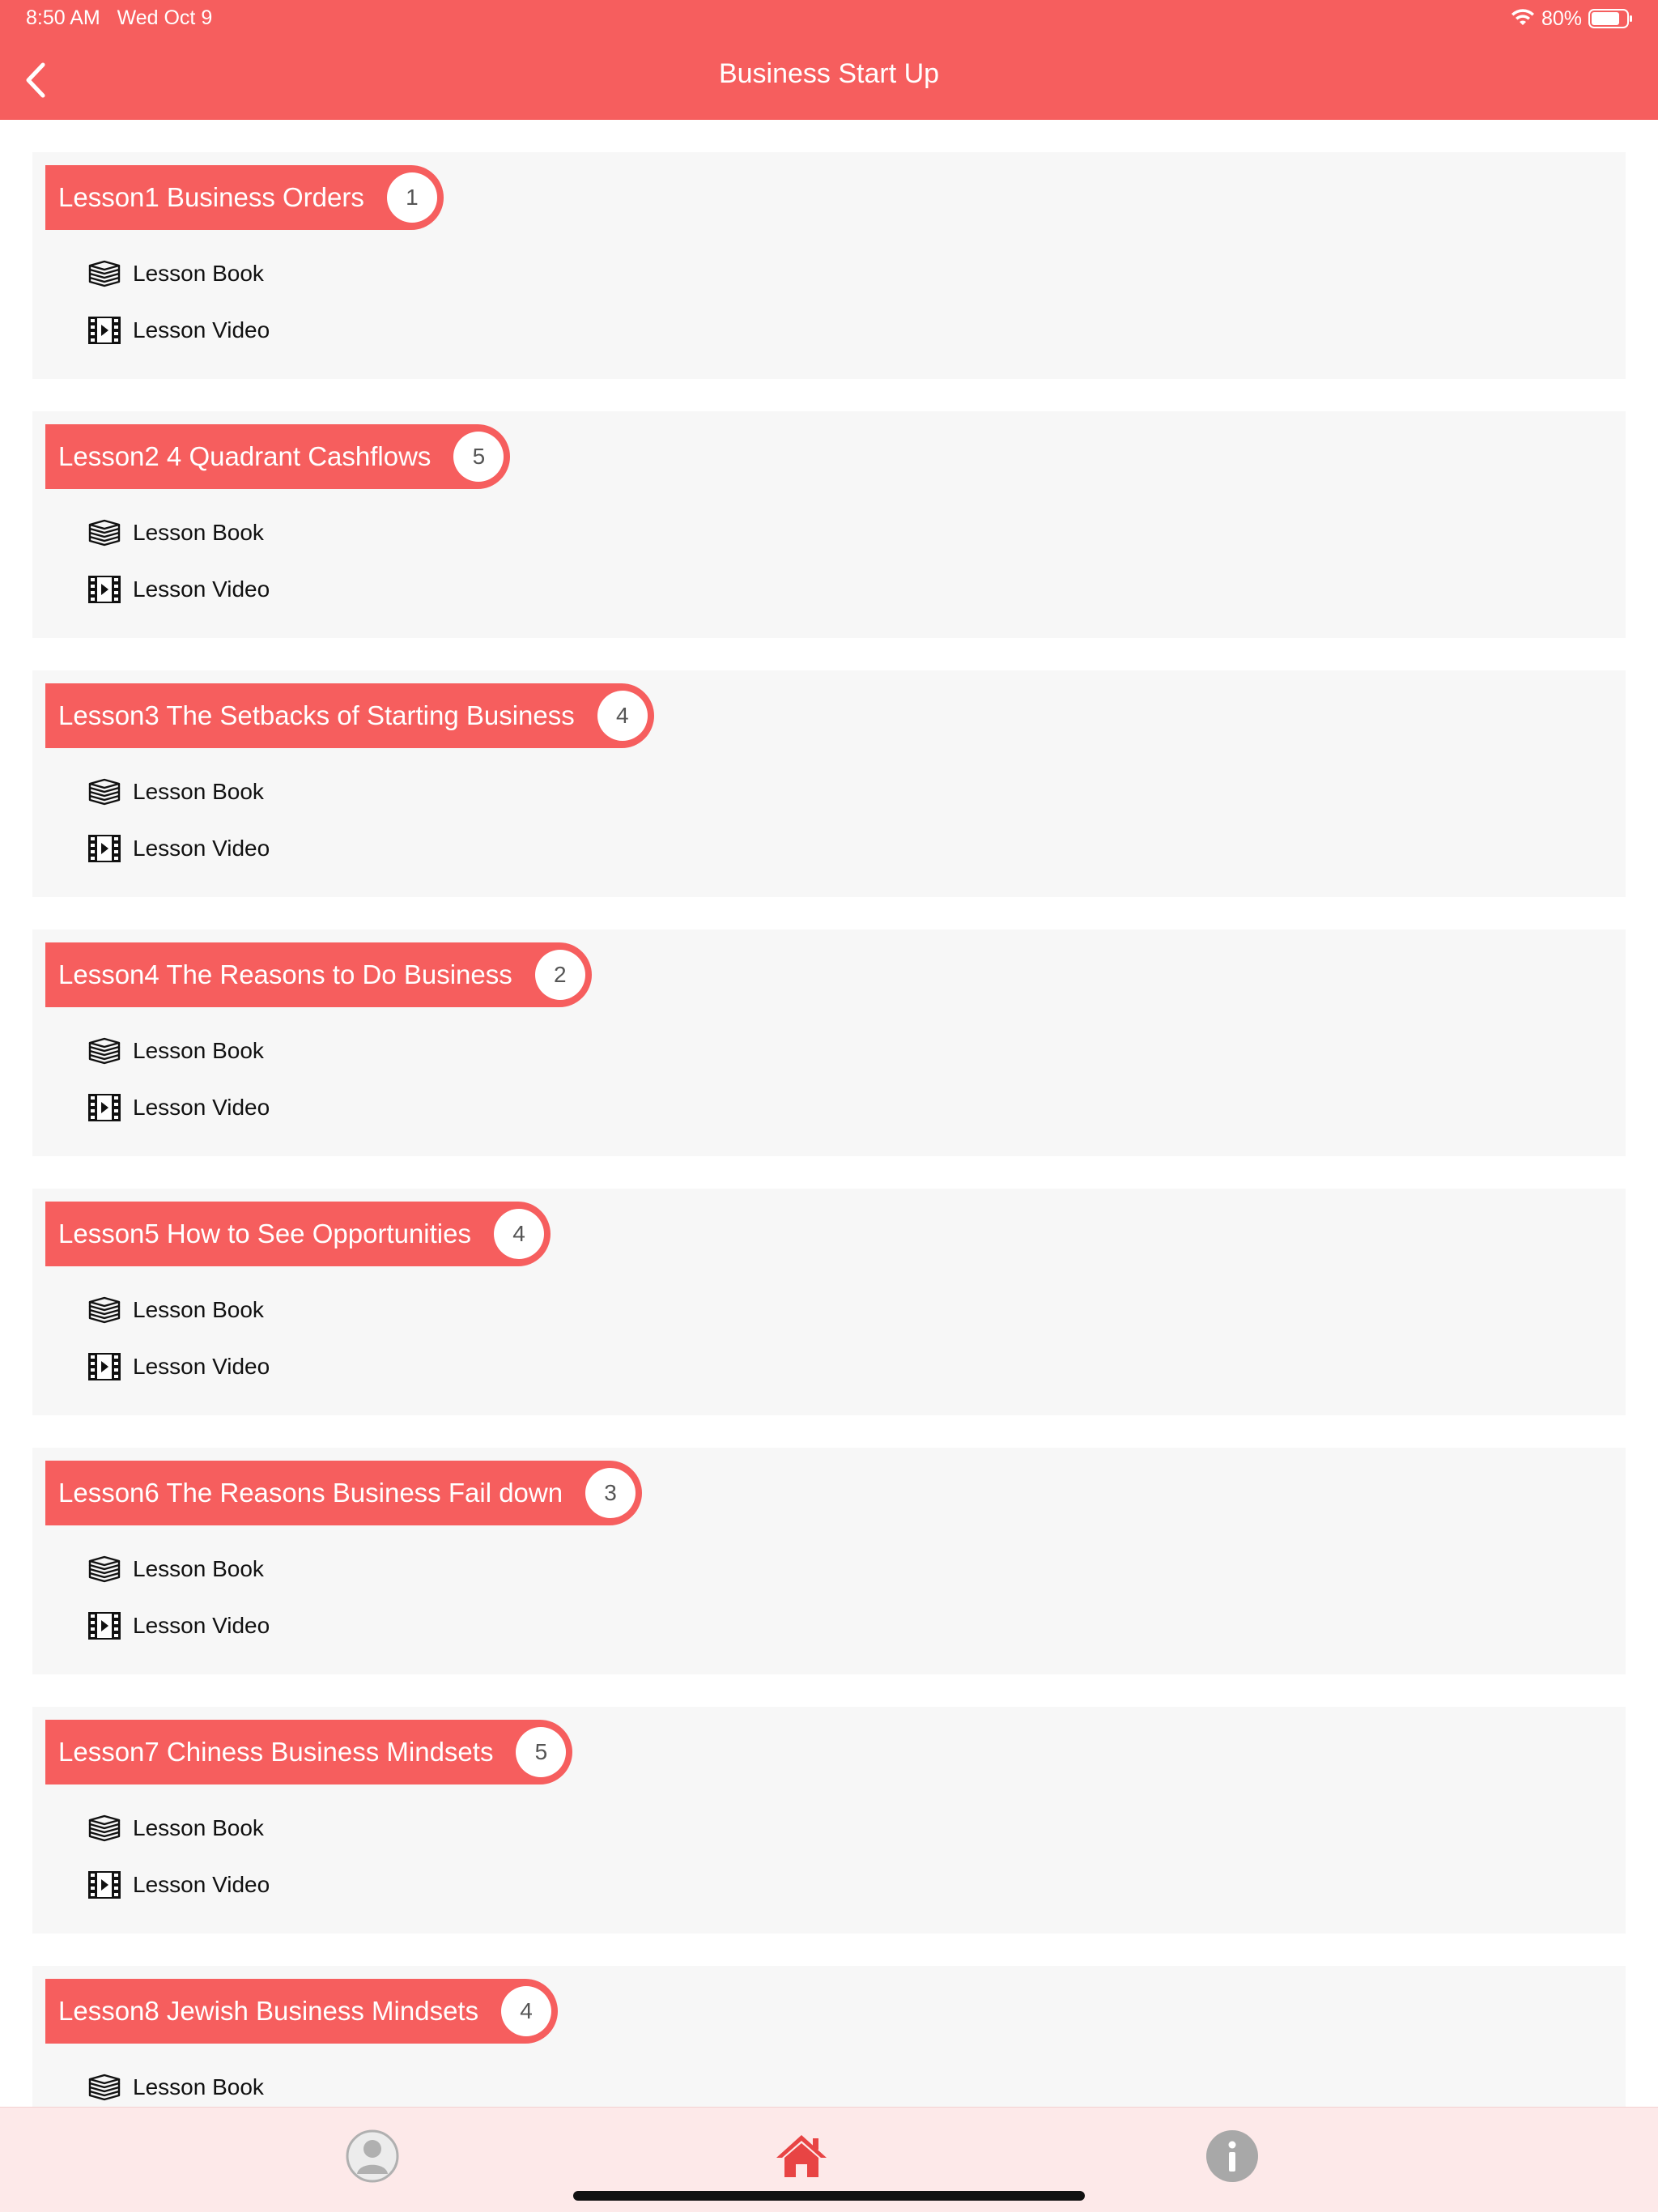 This screenshot has width=1658, height=2212. I want to click on status-indicators: 80%, so click(1572, 19).